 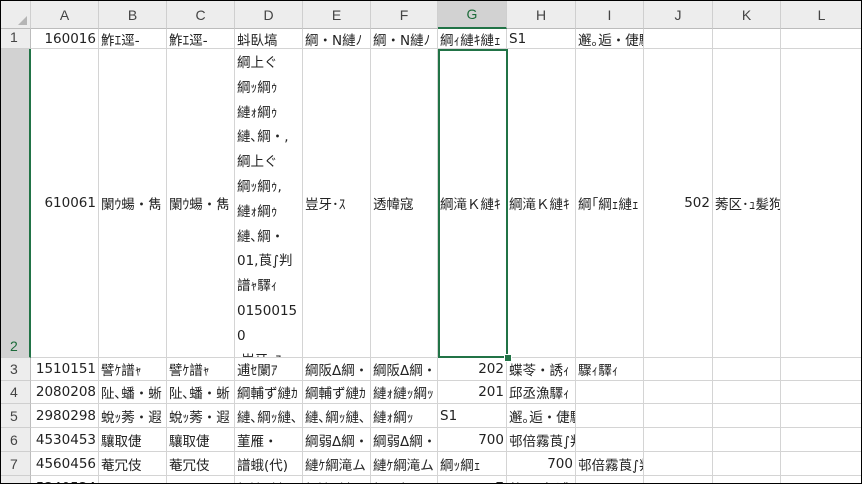 I want to click on cell-d1: 蚪臥塙, so click(x=269, y=39).